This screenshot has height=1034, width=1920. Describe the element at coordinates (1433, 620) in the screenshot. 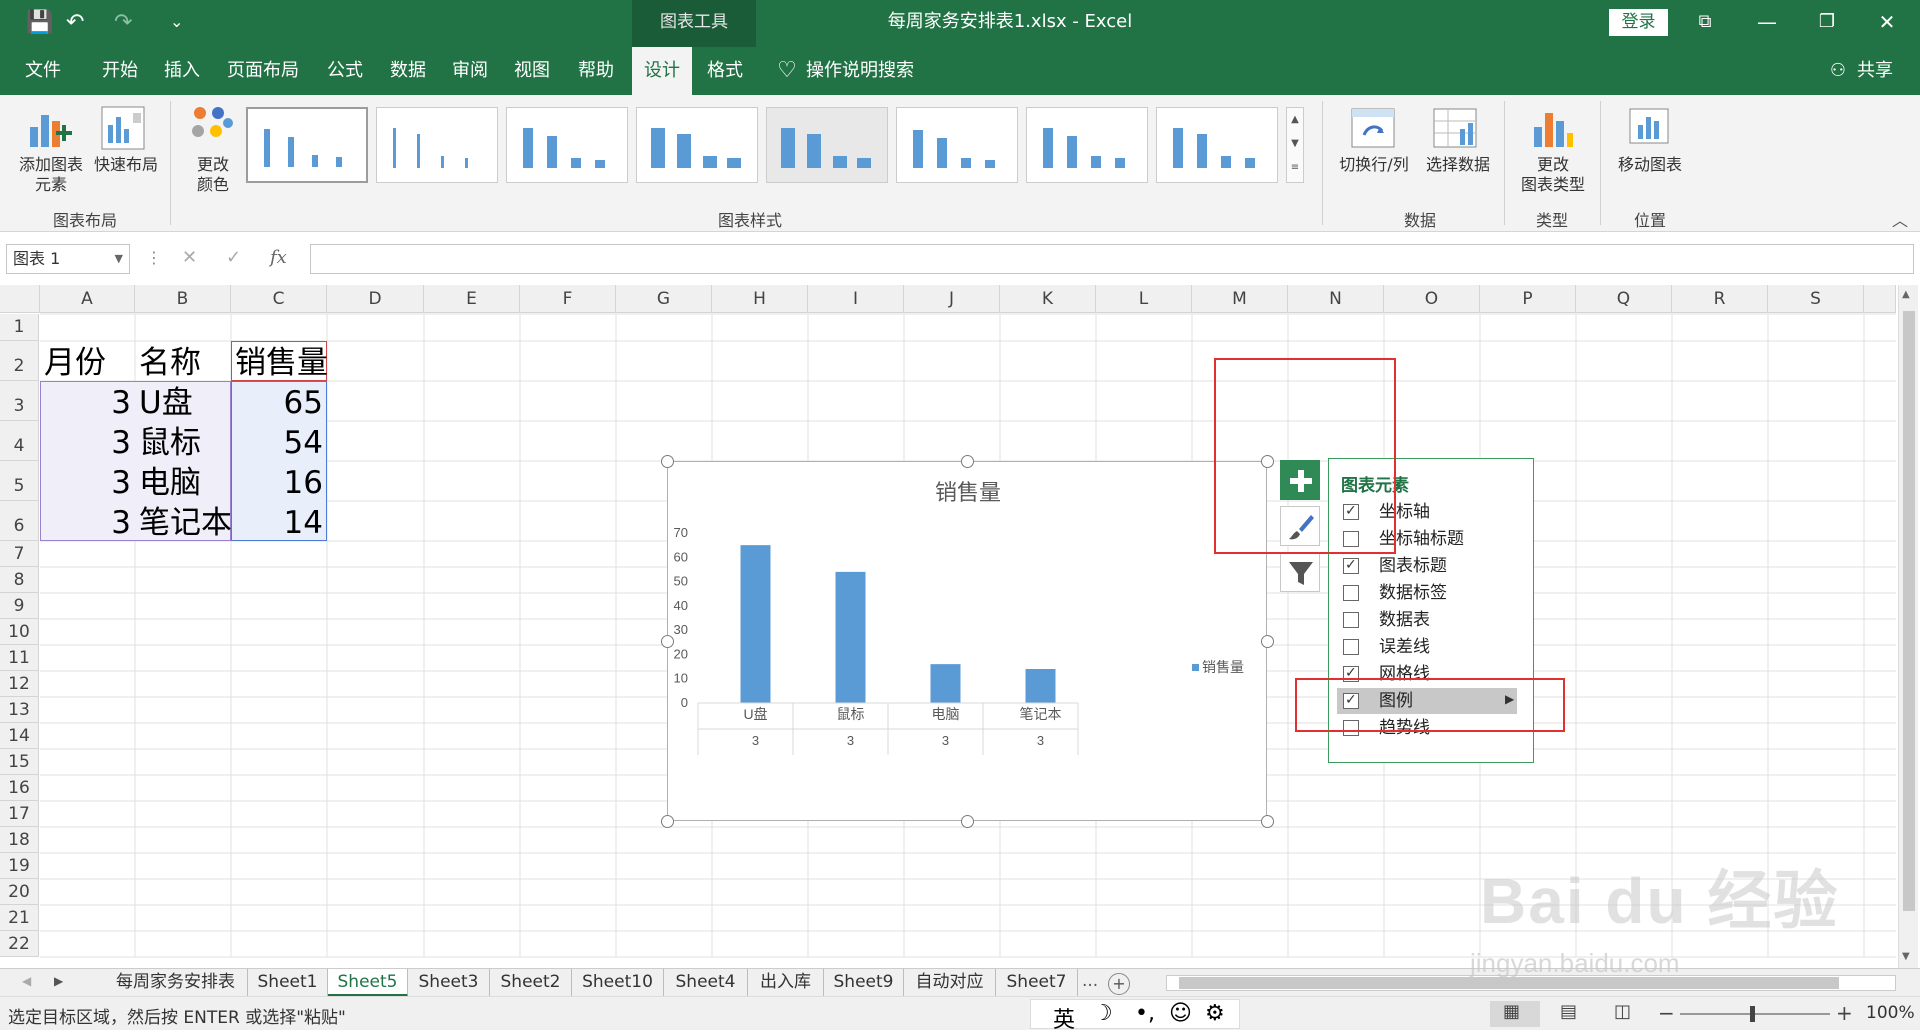

I see `element-option-data-table: 数据表` at that location.